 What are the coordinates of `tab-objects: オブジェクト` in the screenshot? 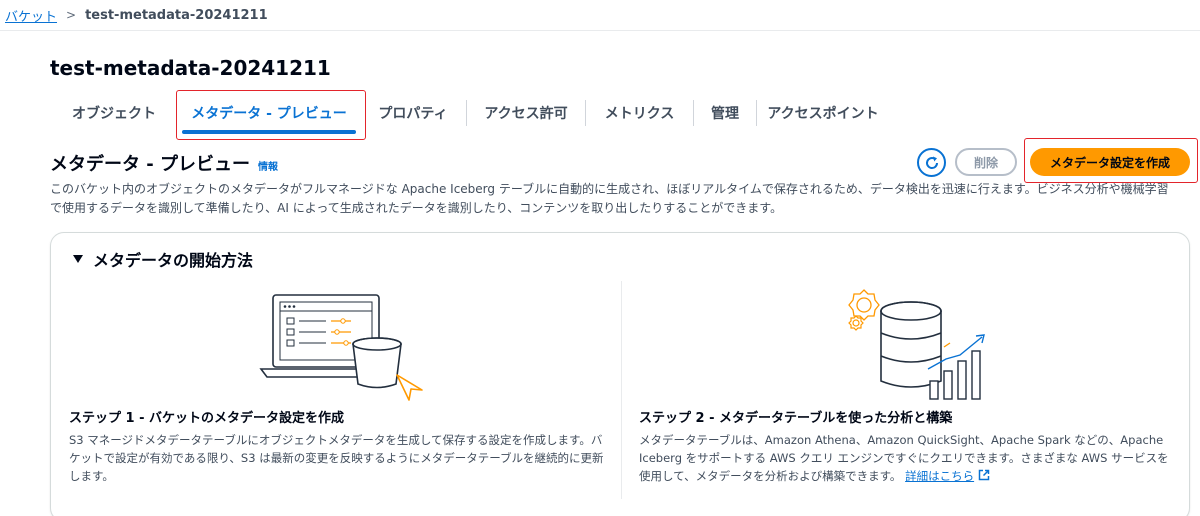 It's located at (114, 113).